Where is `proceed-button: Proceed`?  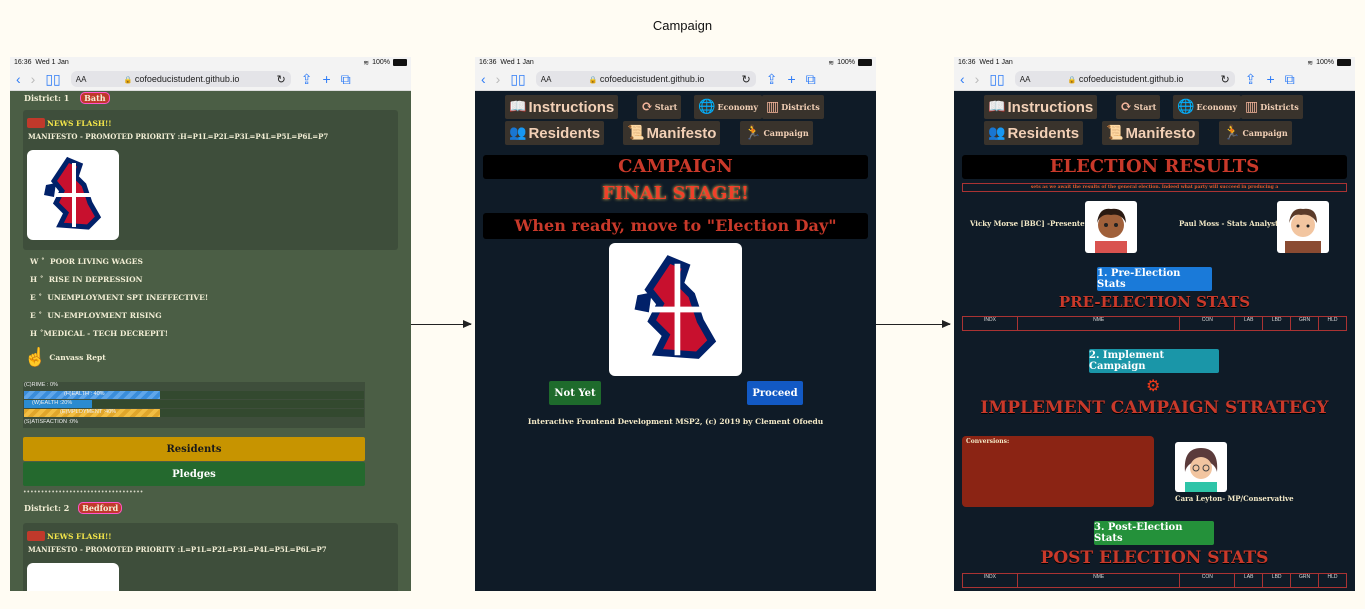
proceed-button: Proceed is located at coordinates (775, 393).